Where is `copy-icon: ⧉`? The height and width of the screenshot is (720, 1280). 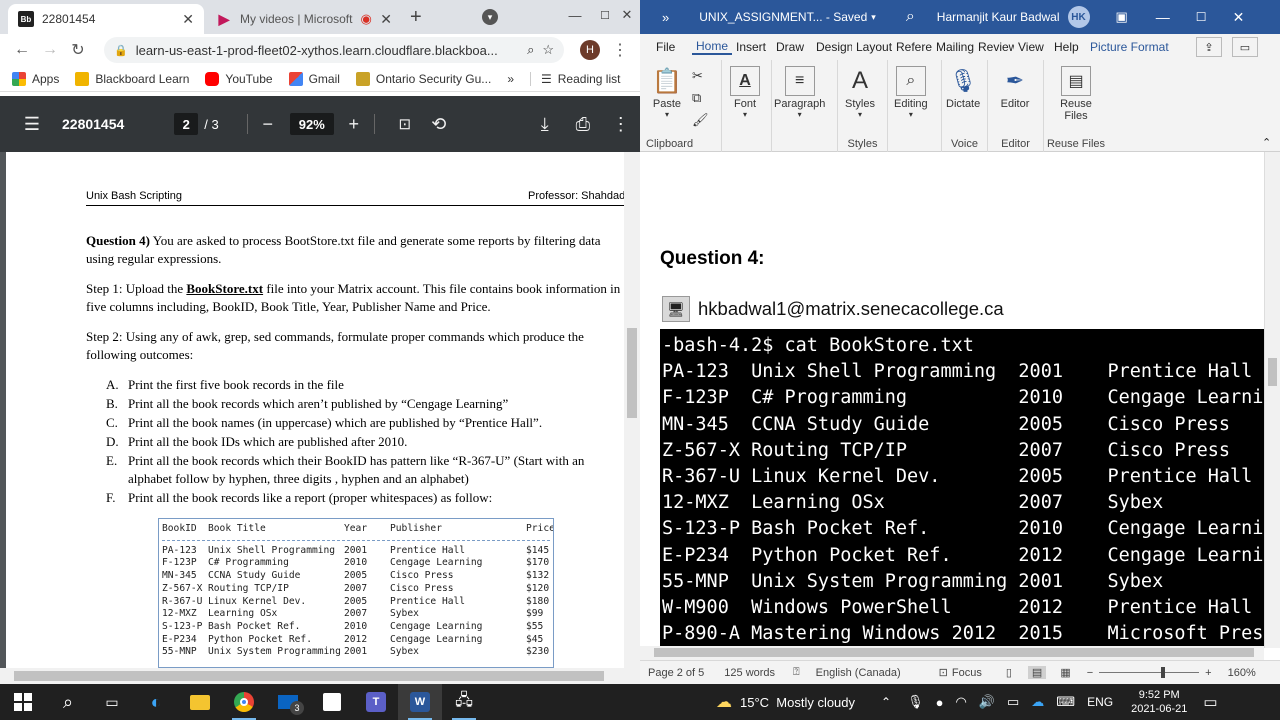
copy-icon: ⧉ is located at coordinates (696, 98).